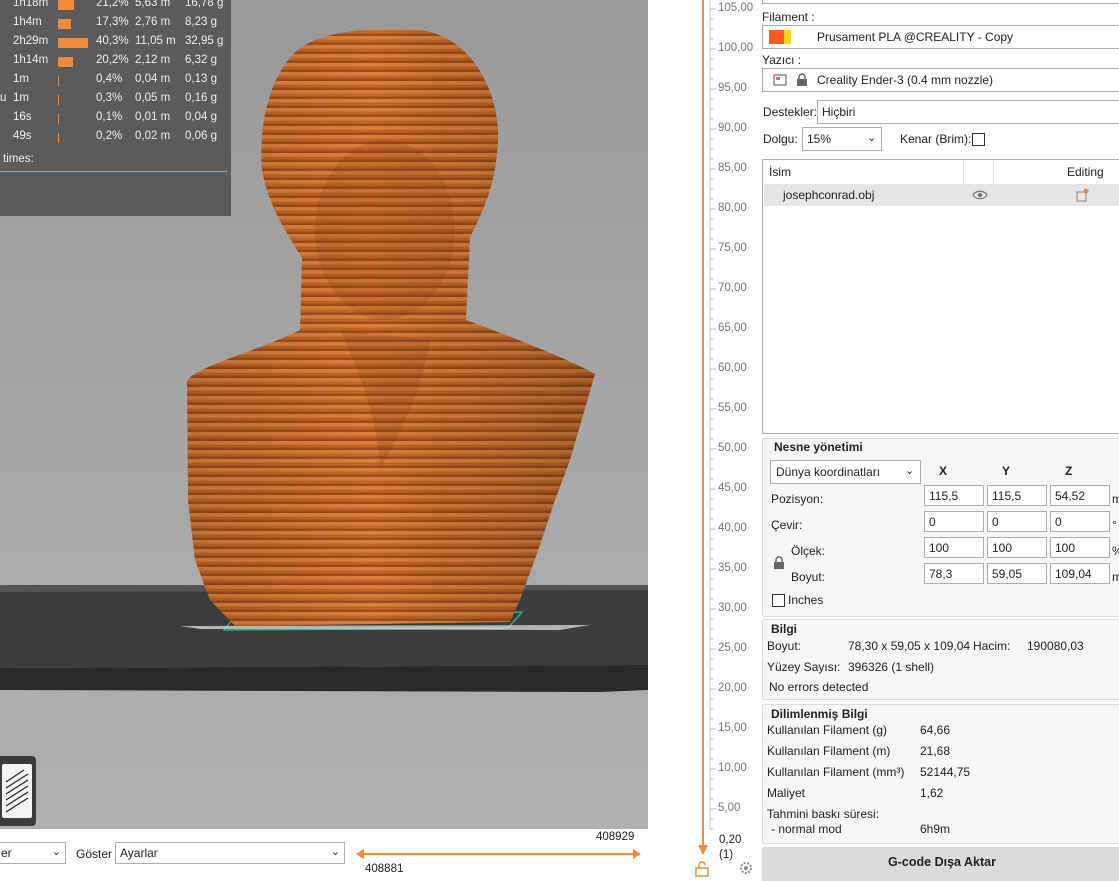 This screenshot has height=881, width=1119. I want to click on show-options-select: Ayarlar ⌄, so click(230, 853).